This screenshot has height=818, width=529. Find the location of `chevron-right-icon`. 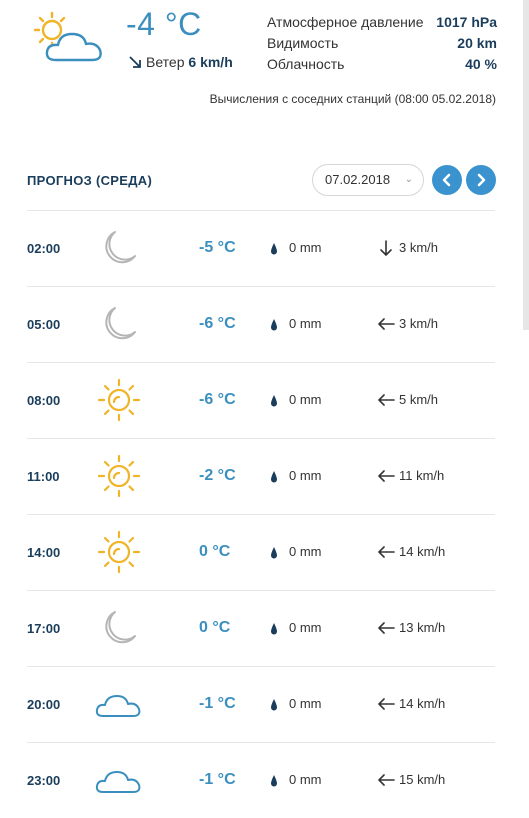

chevron-right-icon is located at coordinates (481, 180).